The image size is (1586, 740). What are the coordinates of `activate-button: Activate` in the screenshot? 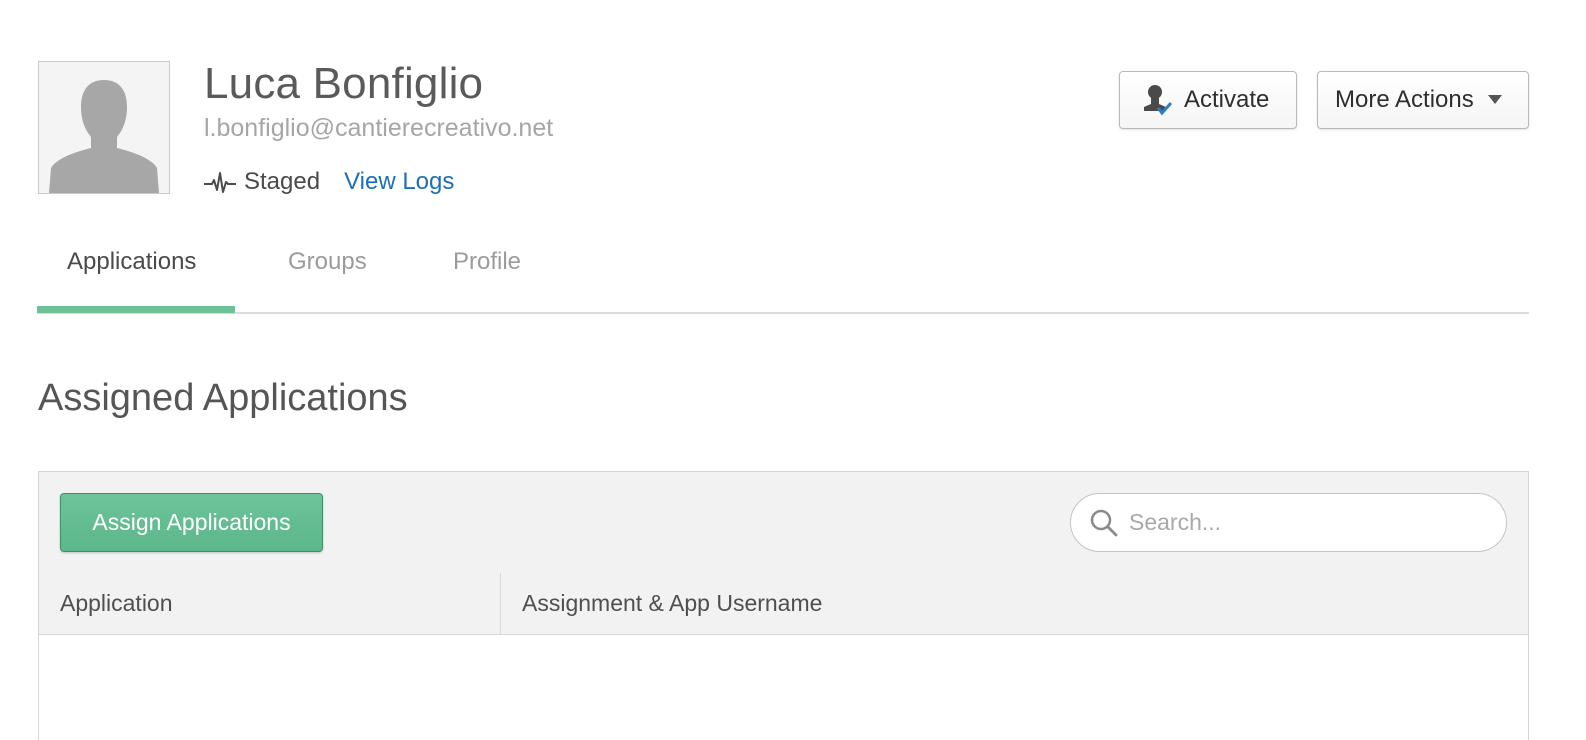 It's located at (1208, 100).